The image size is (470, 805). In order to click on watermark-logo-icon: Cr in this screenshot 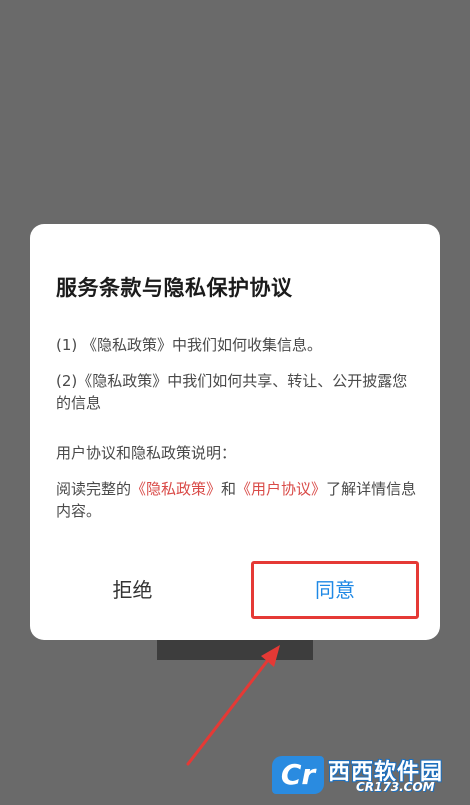, I will do `click(298, 775)`.